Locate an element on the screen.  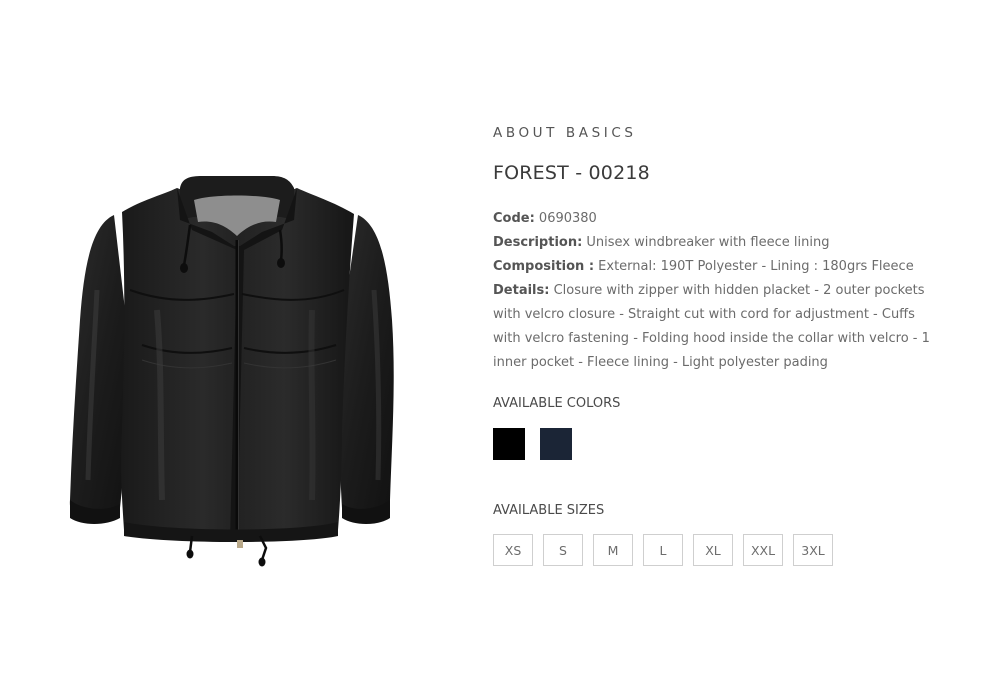
color-swatch-navy is located at coordinates (556, 444).